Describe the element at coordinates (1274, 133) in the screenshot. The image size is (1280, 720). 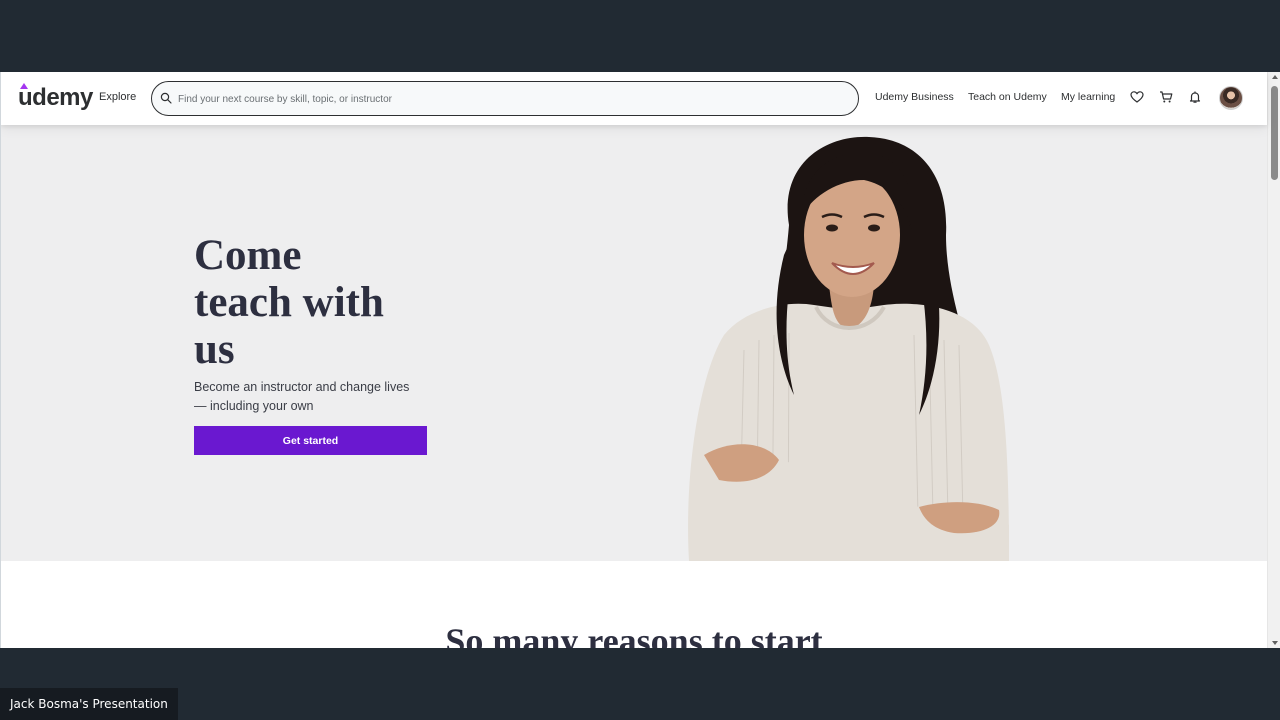
I see `scroll-thumb` at that location.